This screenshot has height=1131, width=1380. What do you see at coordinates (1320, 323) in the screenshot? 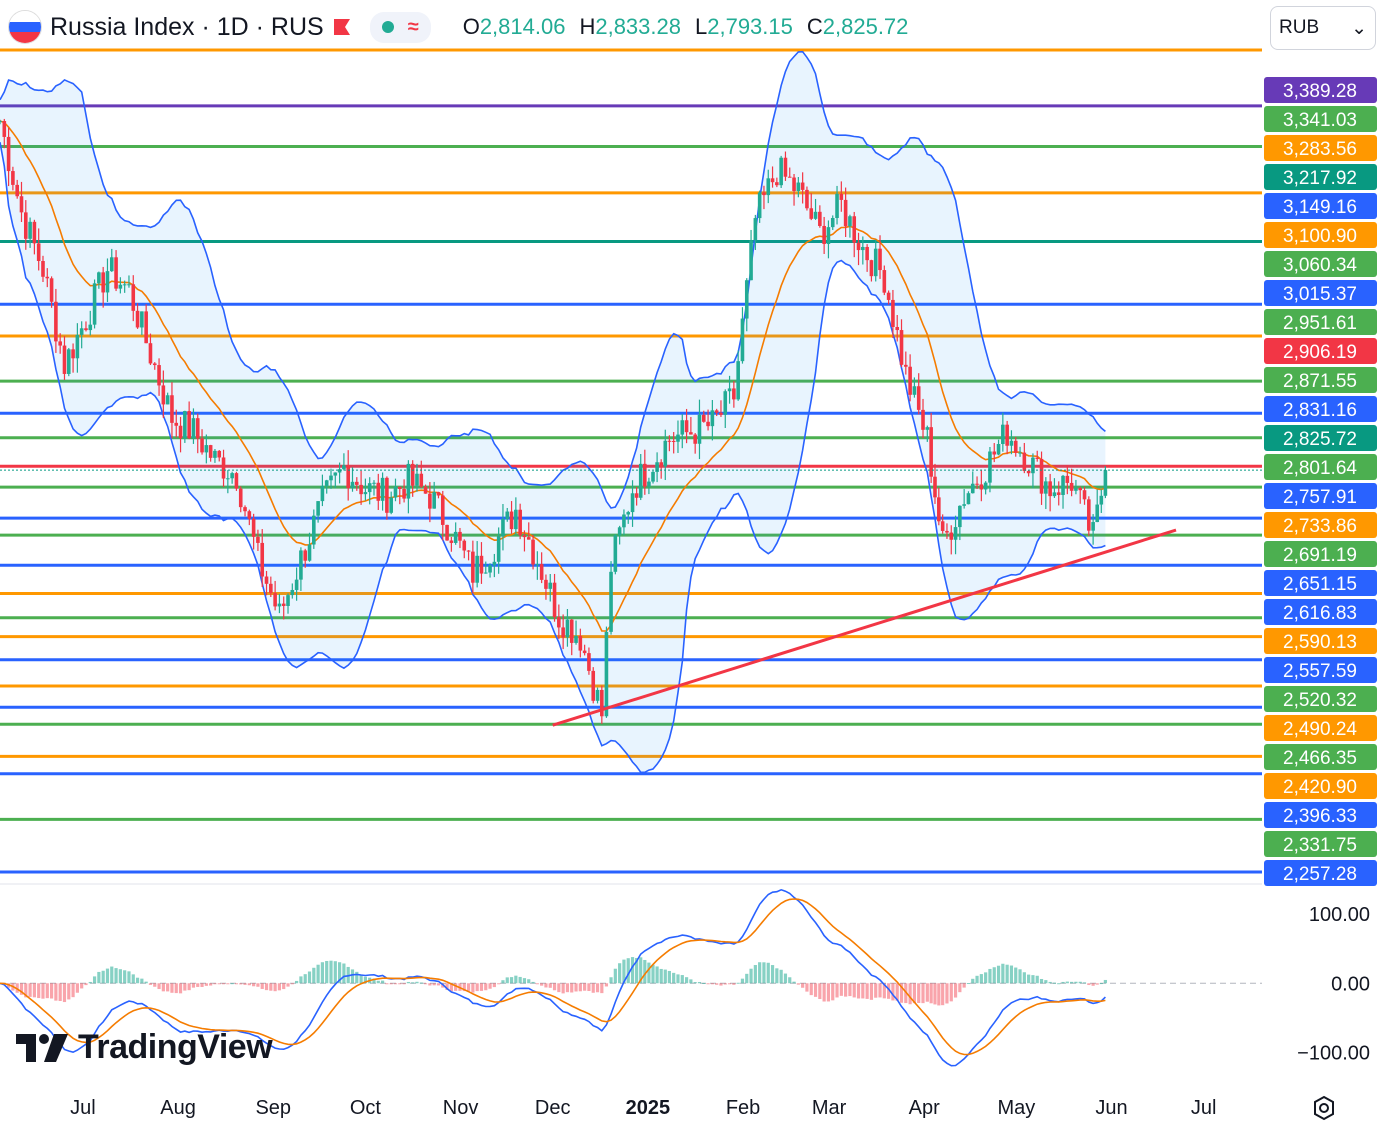
I see `price-label-text: 2,951.61` at bounding box center [1320, 323].